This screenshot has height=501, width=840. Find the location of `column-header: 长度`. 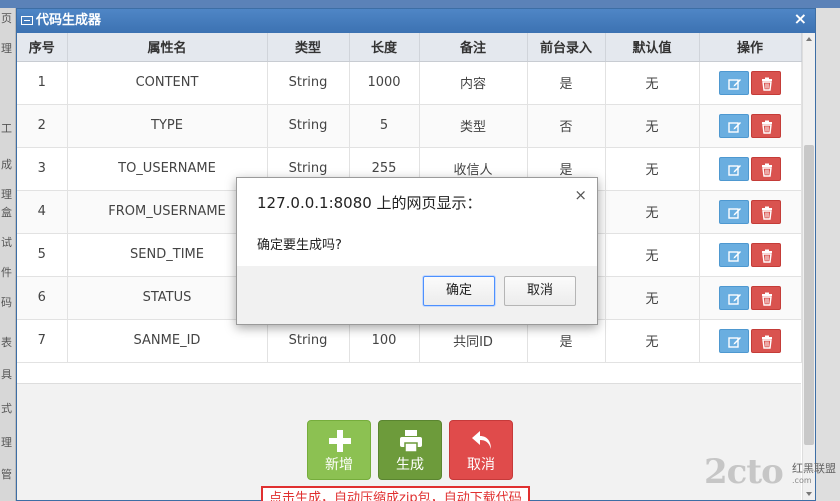

column-header: 长度 is located at coordinates (384, 47).